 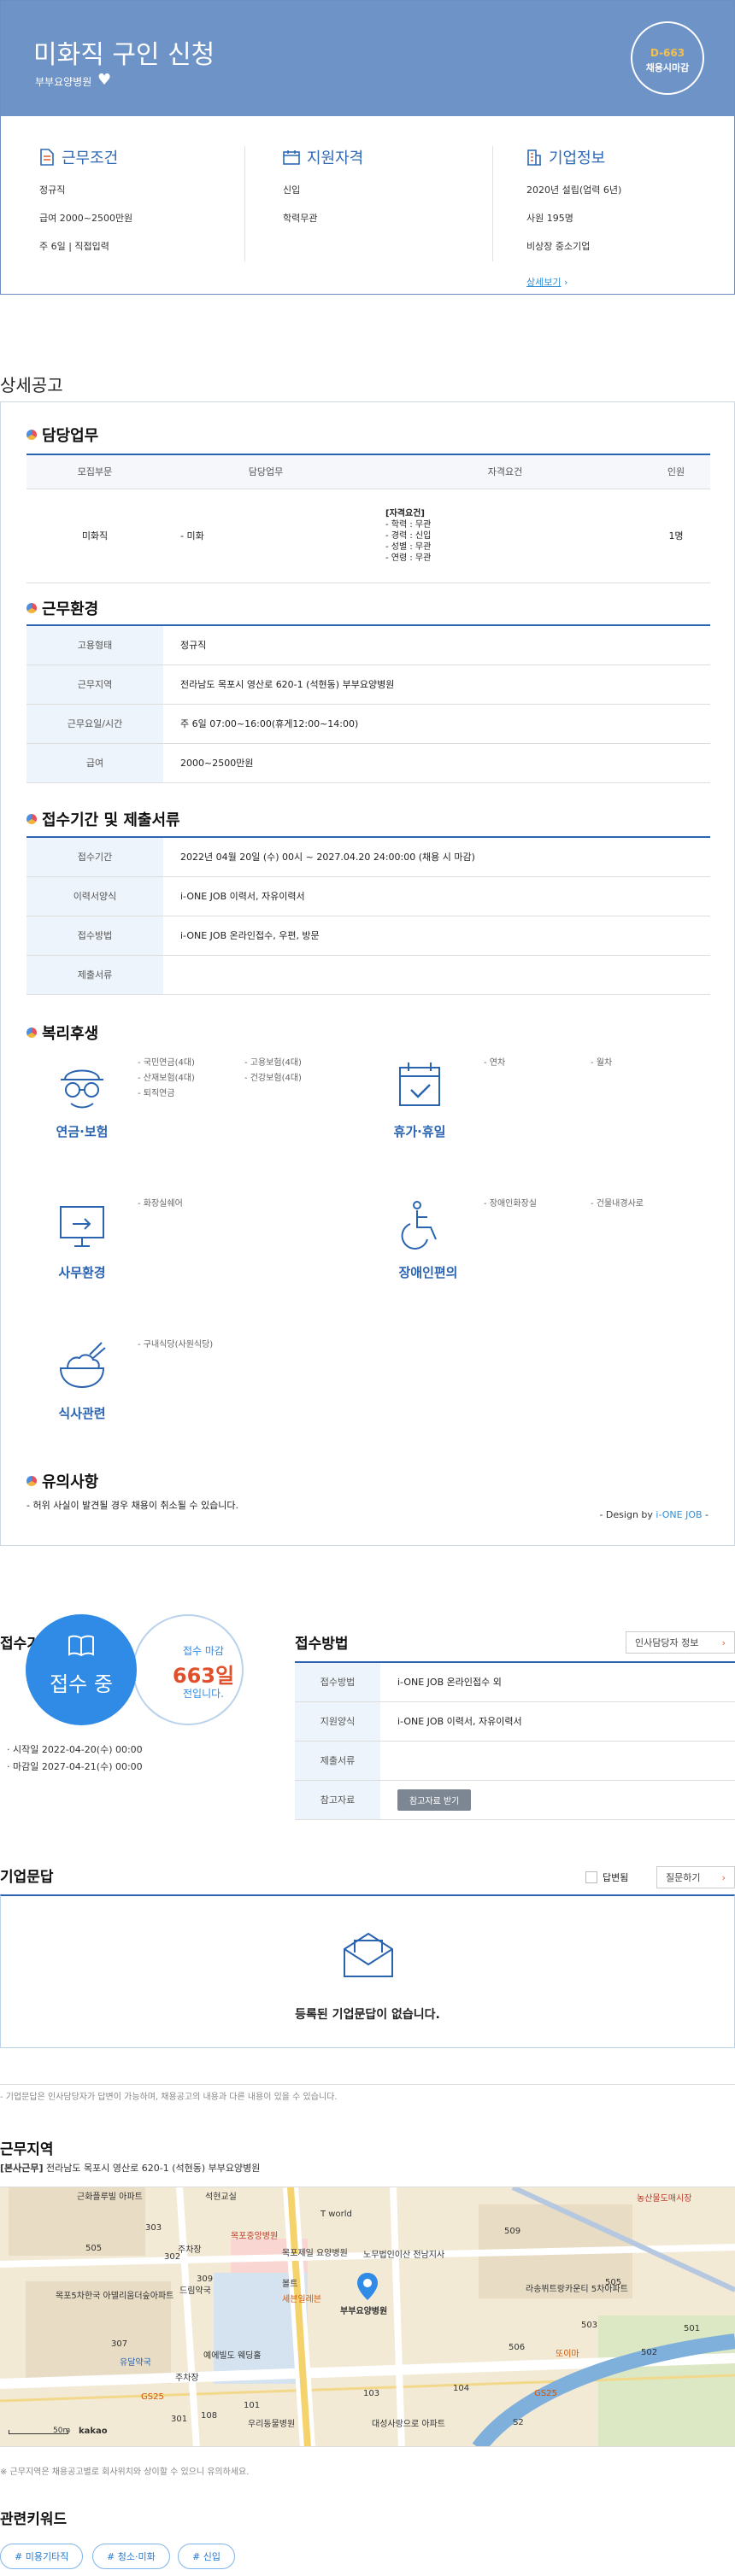 What do you see at coordinates (405, 513) in the screenshot?
I see `qual-line: [자격요건]` at bounding box center [405, 513].